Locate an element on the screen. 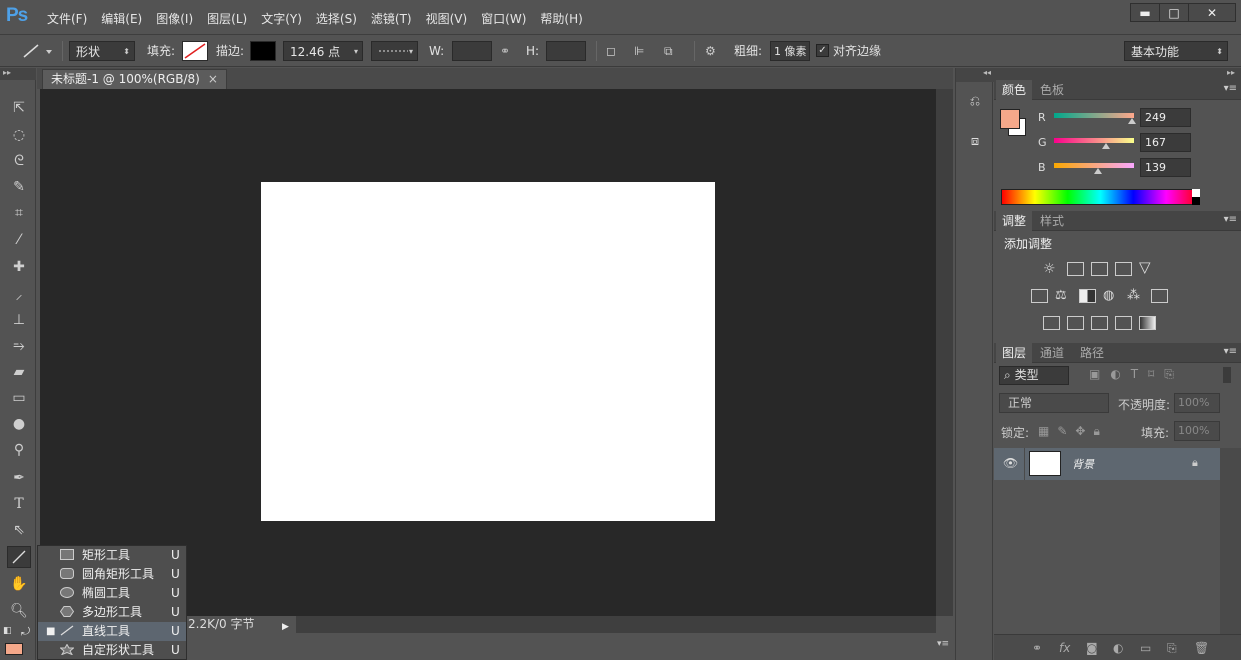  document-tab: 未标题-1 @ 100%(RGB/8) × is located at coordinates (134, 79).